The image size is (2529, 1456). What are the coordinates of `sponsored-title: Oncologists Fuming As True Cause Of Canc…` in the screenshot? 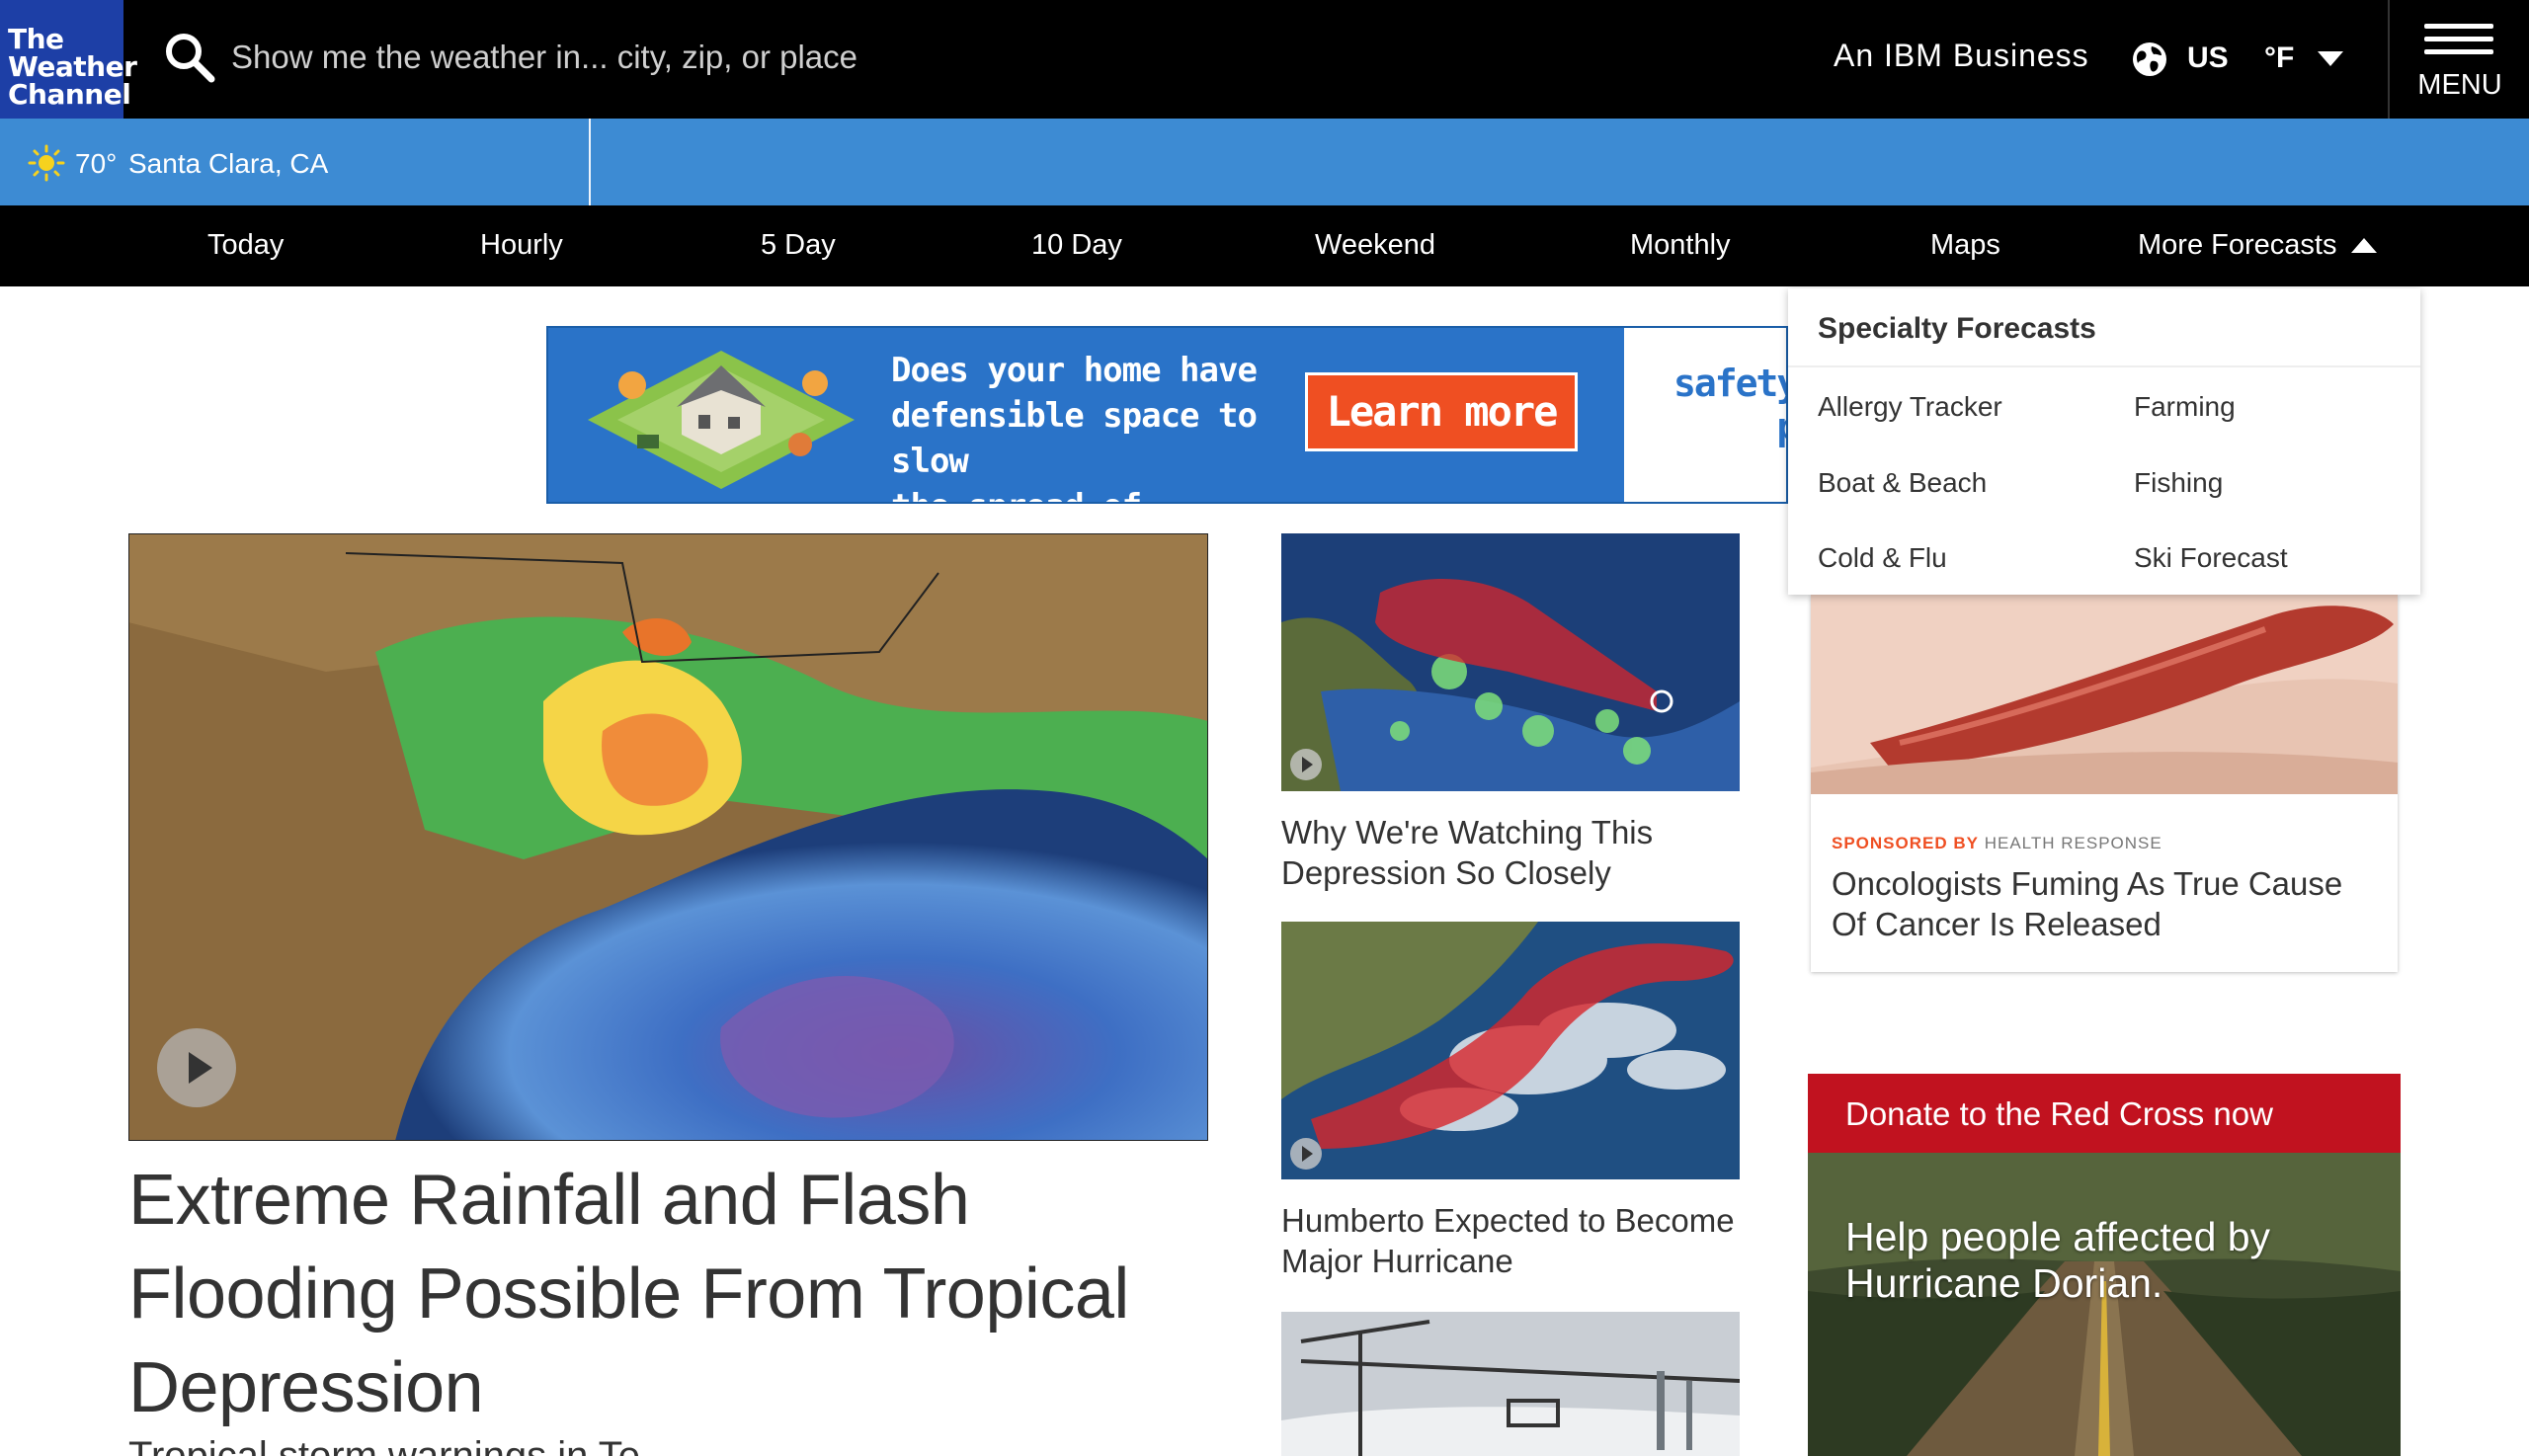 It's located at (2108, 903).